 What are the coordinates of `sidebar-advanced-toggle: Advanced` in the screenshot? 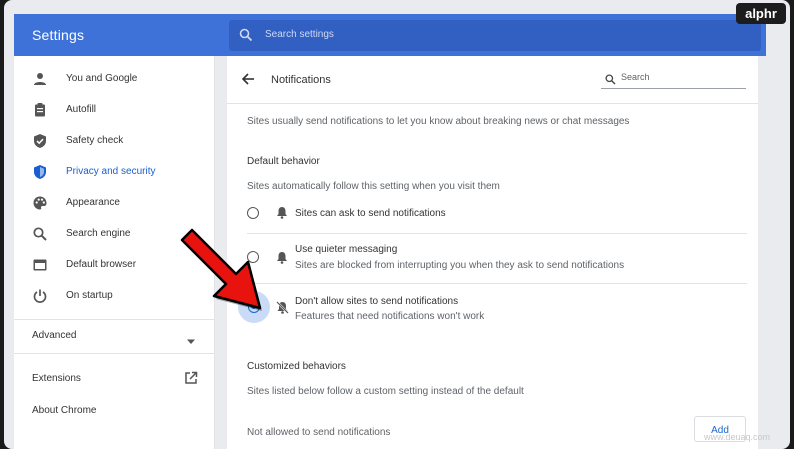 It's located at (114, 335).